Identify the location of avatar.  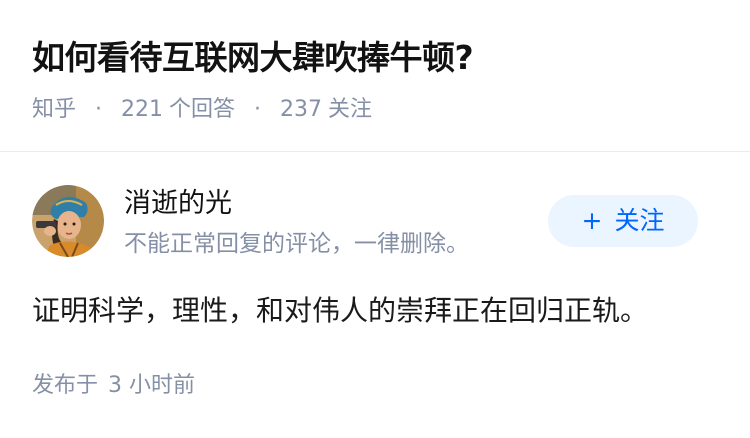
(68, 221).